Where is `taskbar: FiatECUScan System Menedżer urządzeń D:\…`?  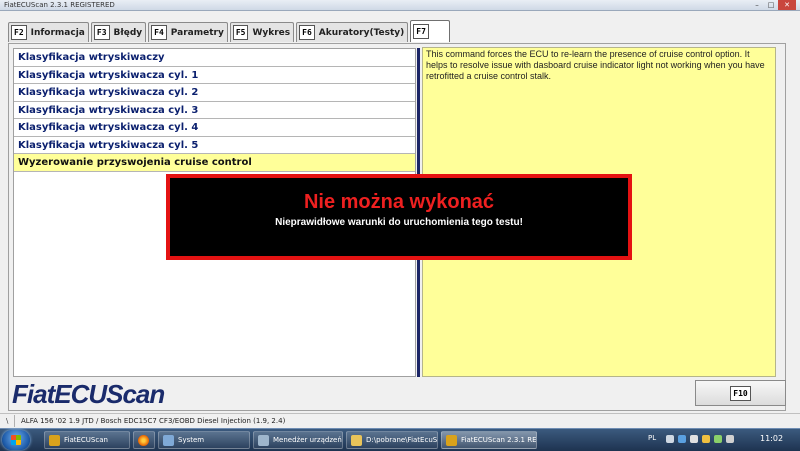
taskbar: FiatECUScan System Menedżer urządzeń D:\… is located at coordinates (400, 439).